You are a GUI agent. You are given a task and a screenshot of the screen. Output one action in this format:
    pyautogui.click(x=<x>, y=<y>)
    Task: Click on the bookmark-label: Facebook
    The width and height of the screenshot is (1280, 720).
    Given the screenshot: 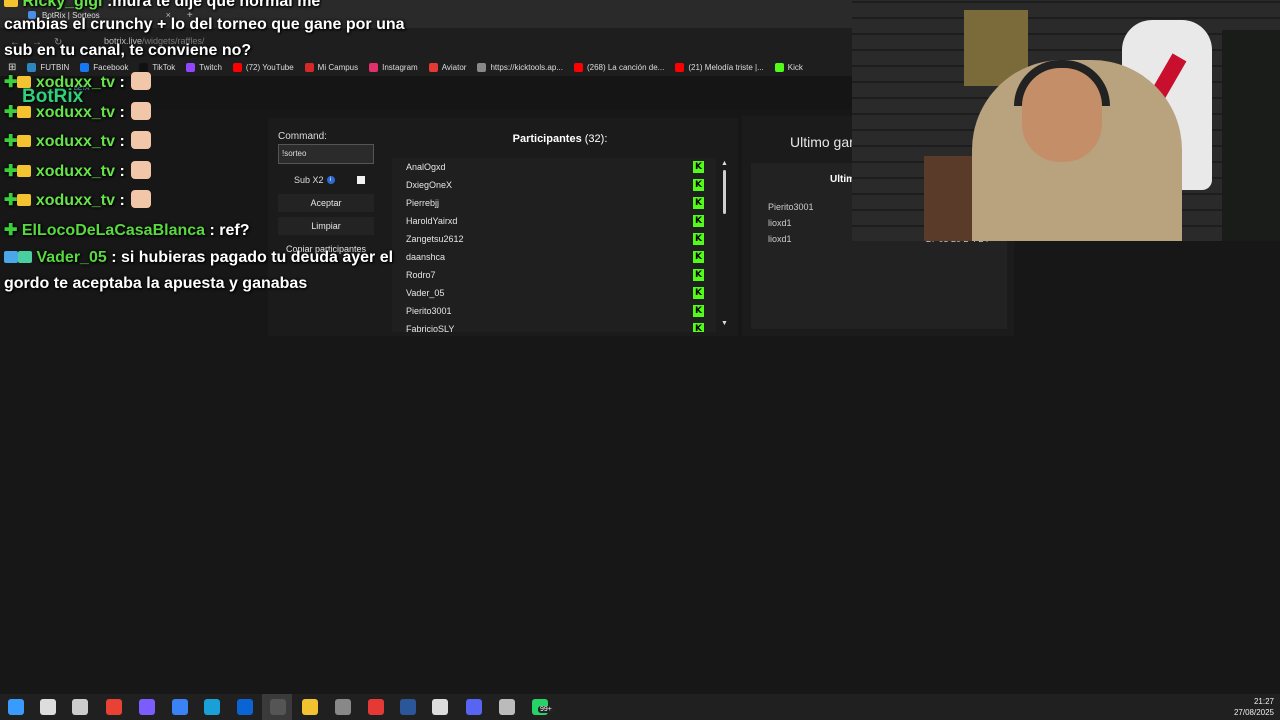 What is the action you would take?
    pyautogui.click(x=111, y=67)
    